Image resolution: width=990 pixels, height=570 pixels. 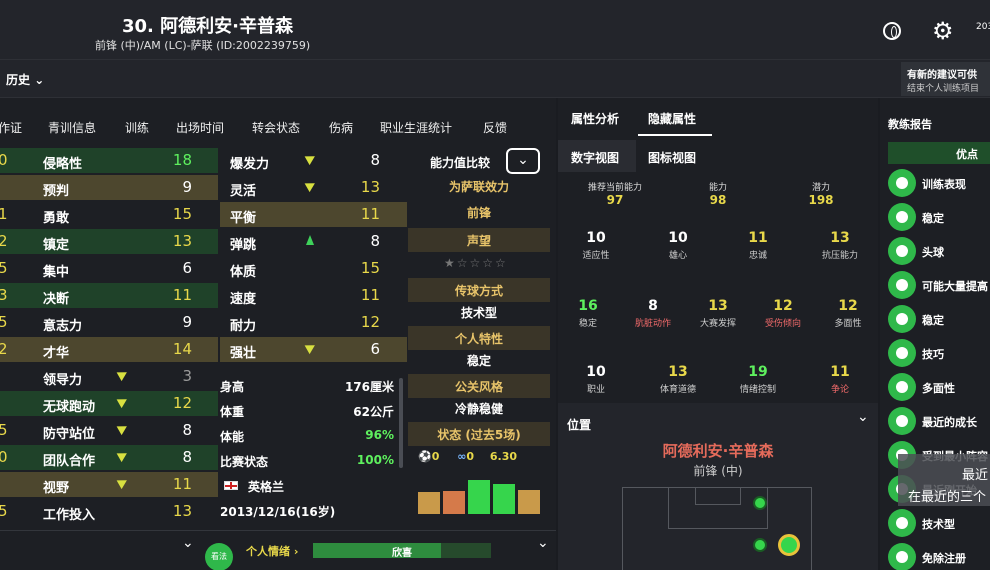 I want to click on attribute-name: 镇定, so click(x=56, y=245).